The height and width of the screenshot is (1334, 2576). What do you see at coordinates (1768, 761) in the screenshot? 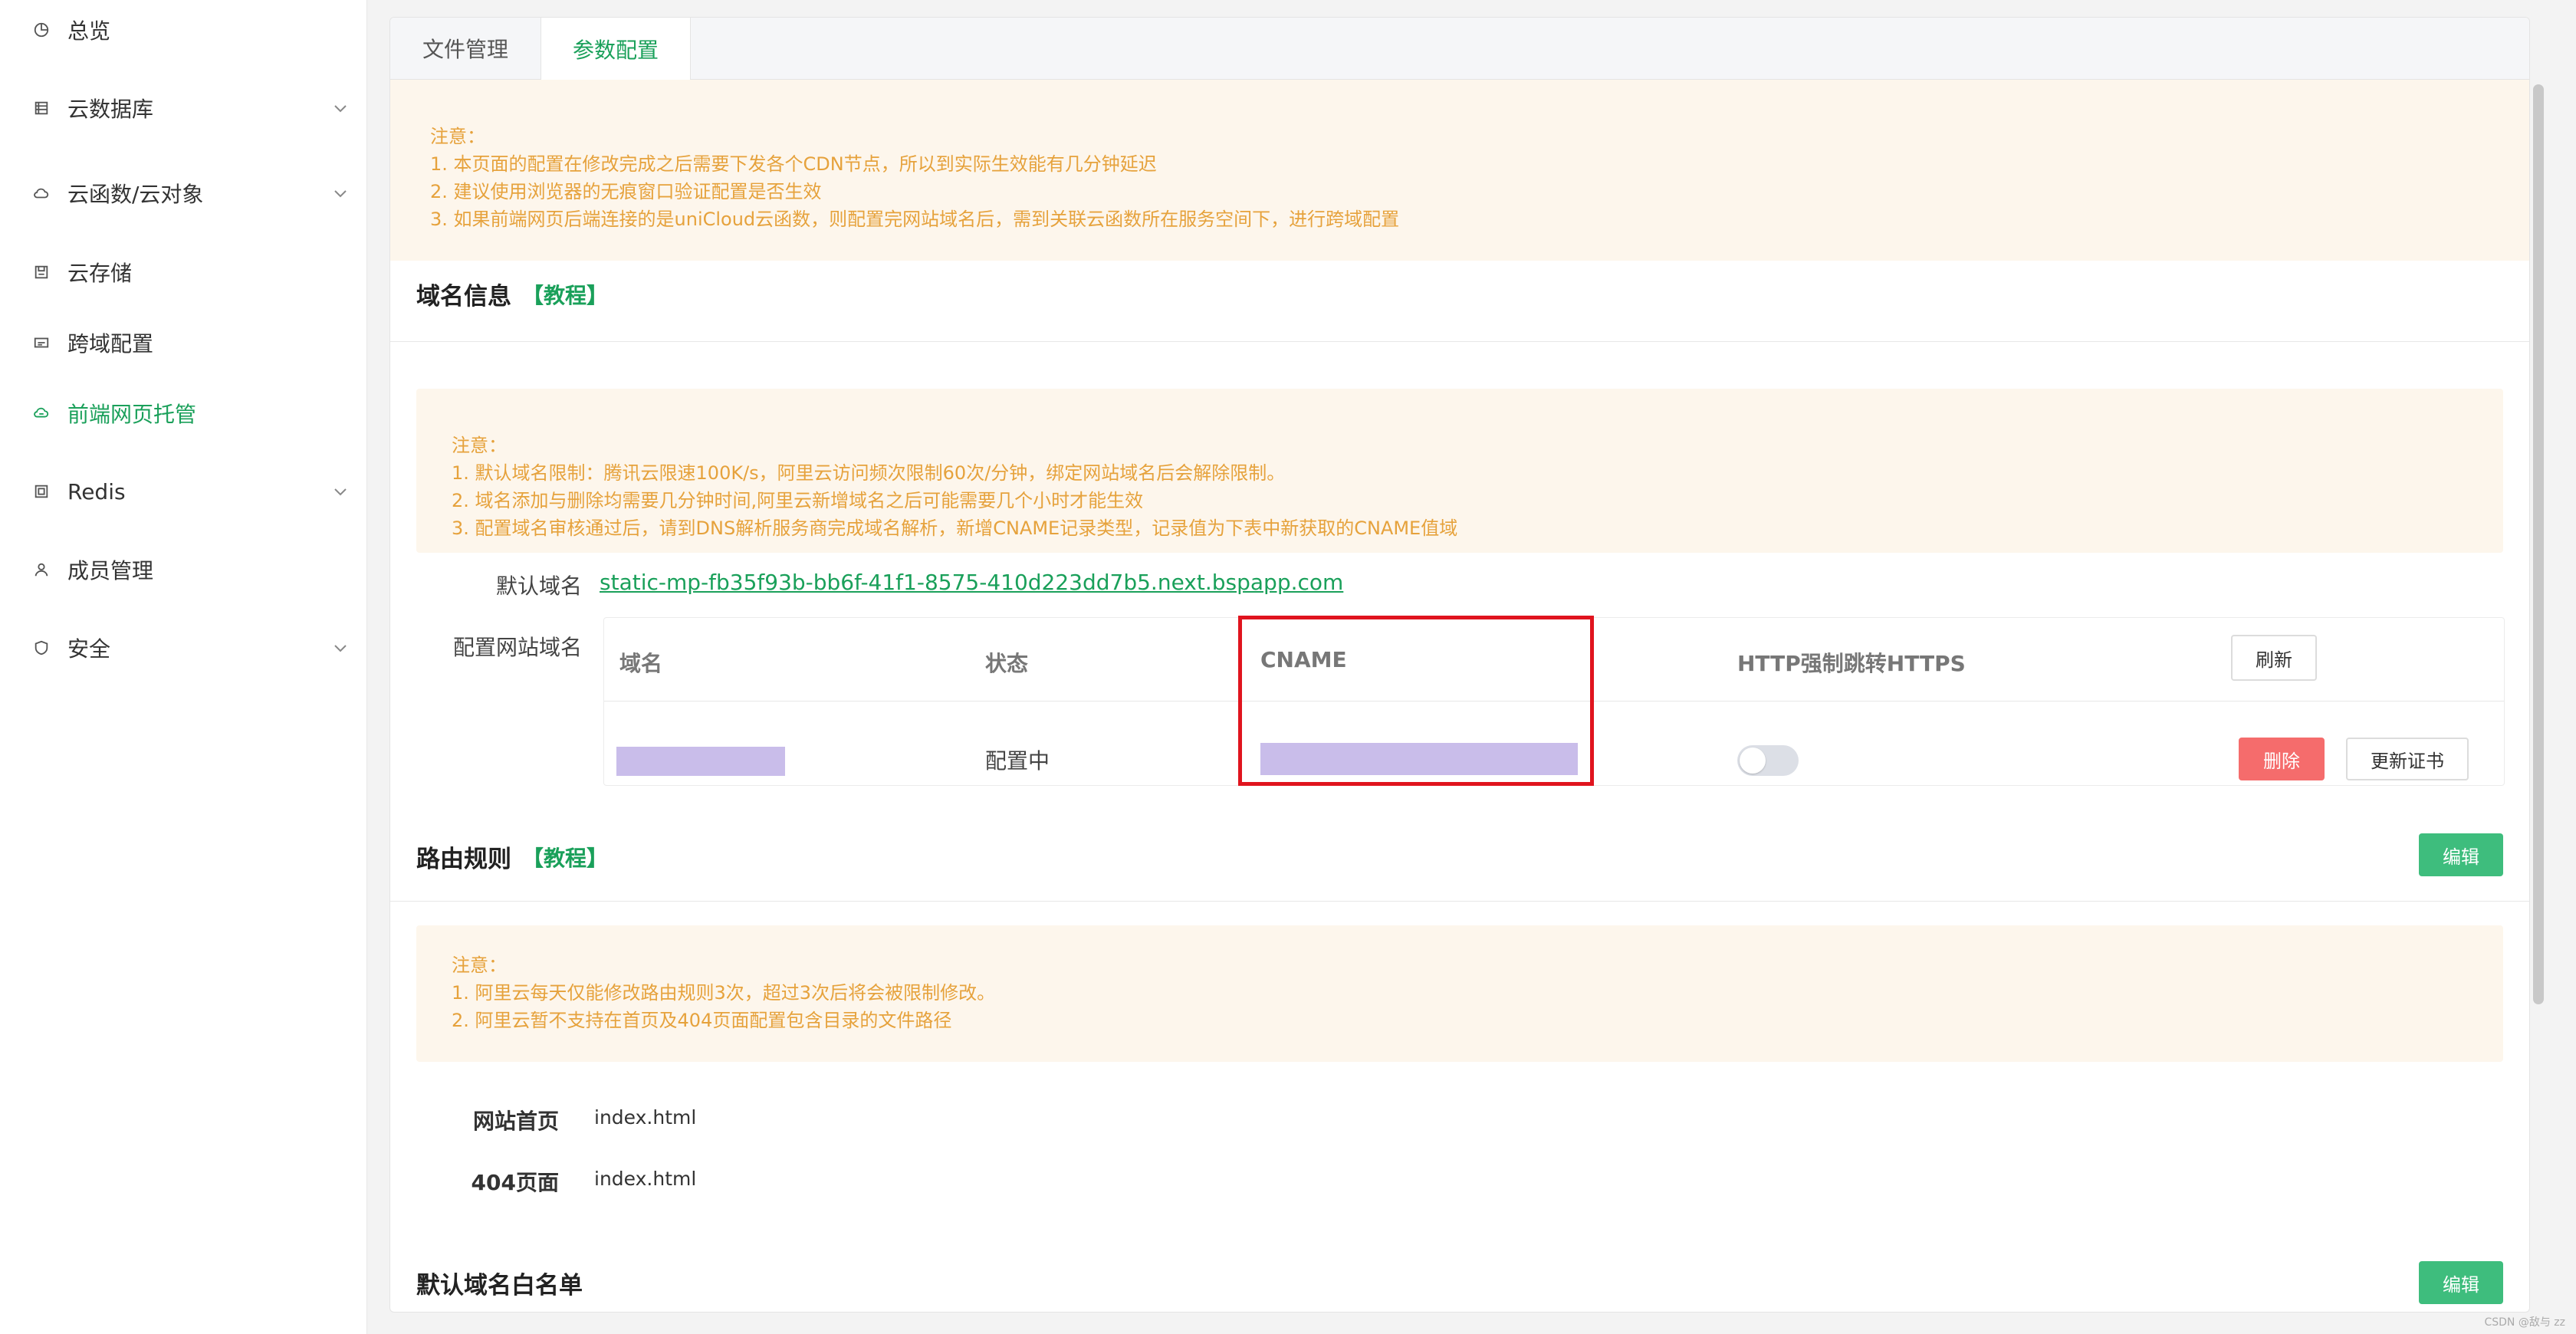
I see `https-redirect-toggle` at bounding box center [1768, 761].